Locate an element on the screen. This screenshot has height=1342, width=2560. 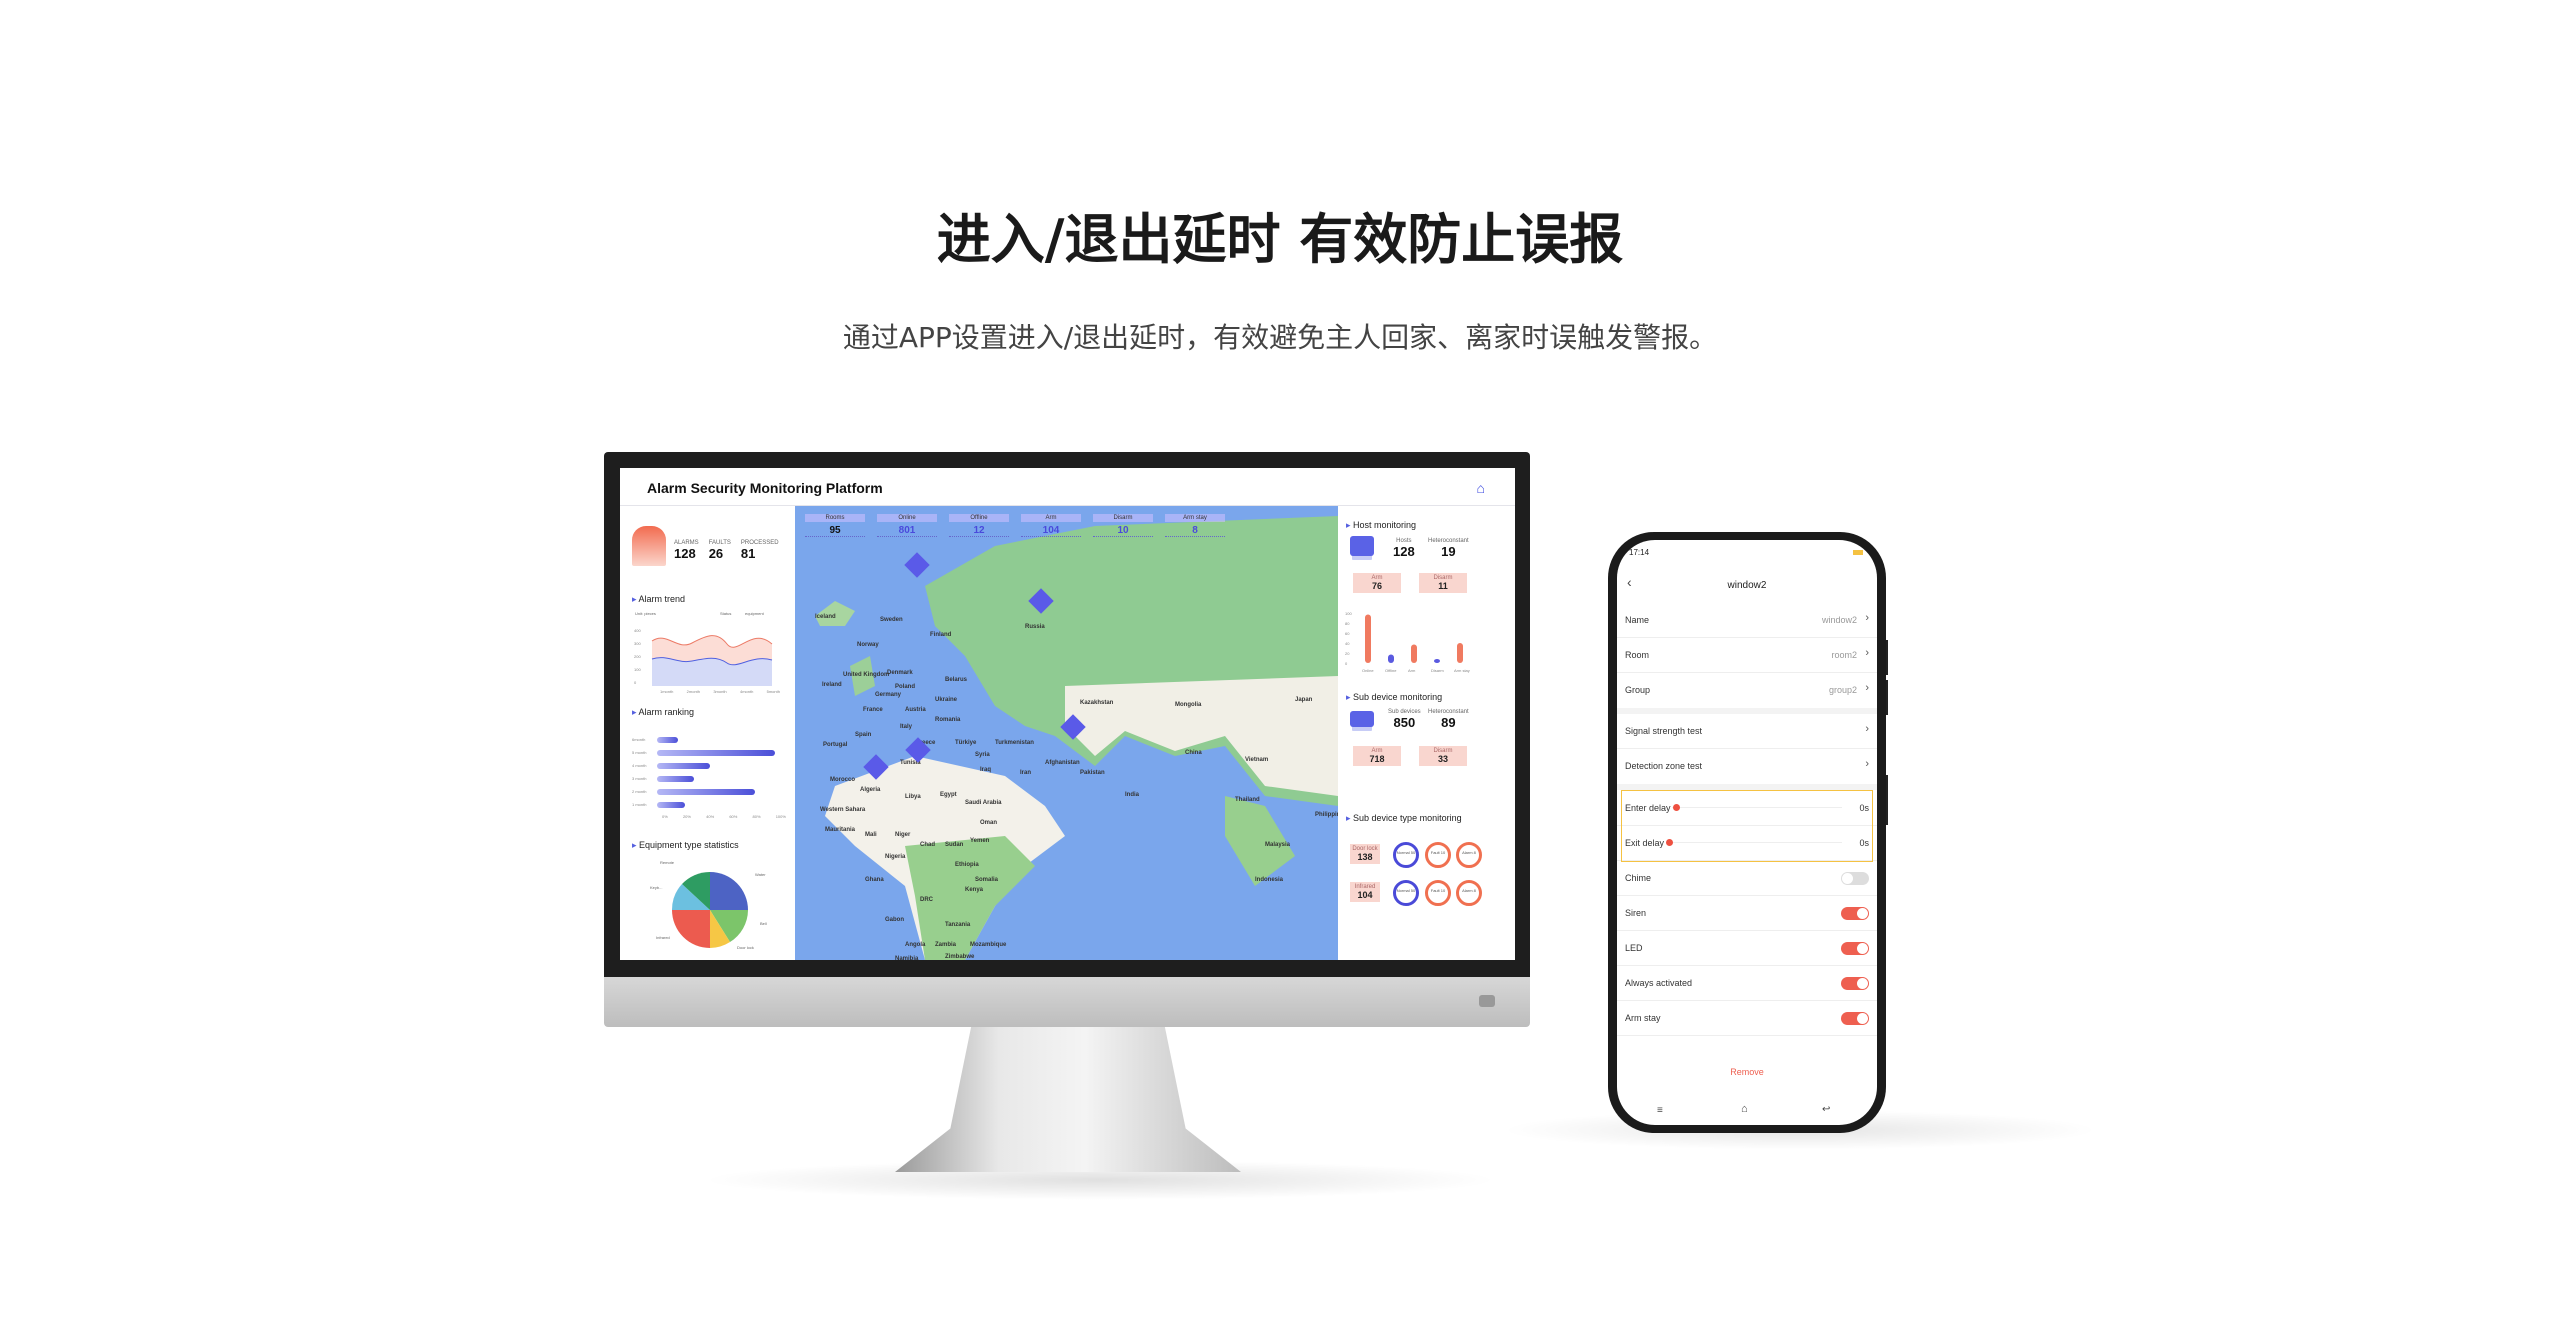
country-label: Gabon is located at coordinates (894, 920).